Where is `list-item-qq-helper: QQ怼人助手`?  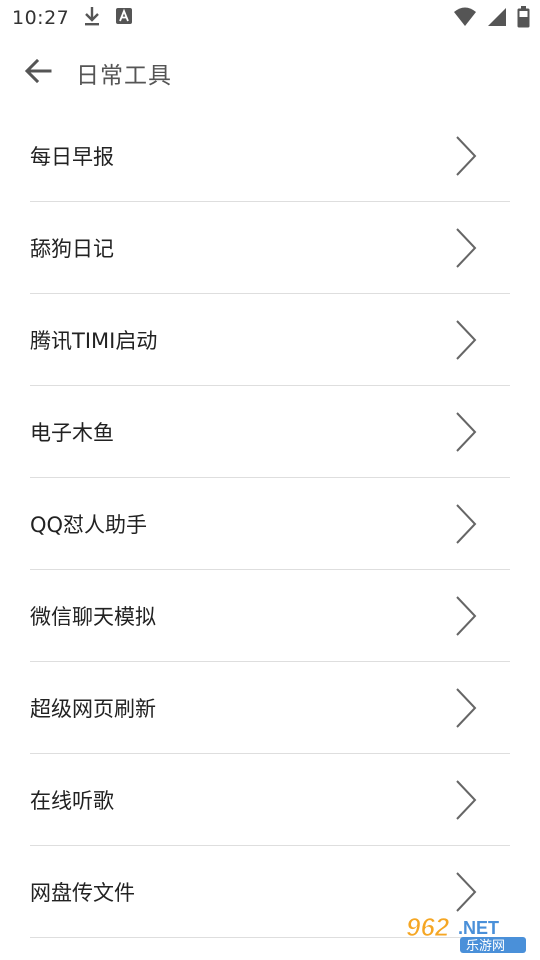 list-item-qq-helper: QQ怼人助手 is located at coordinates (270, 524).